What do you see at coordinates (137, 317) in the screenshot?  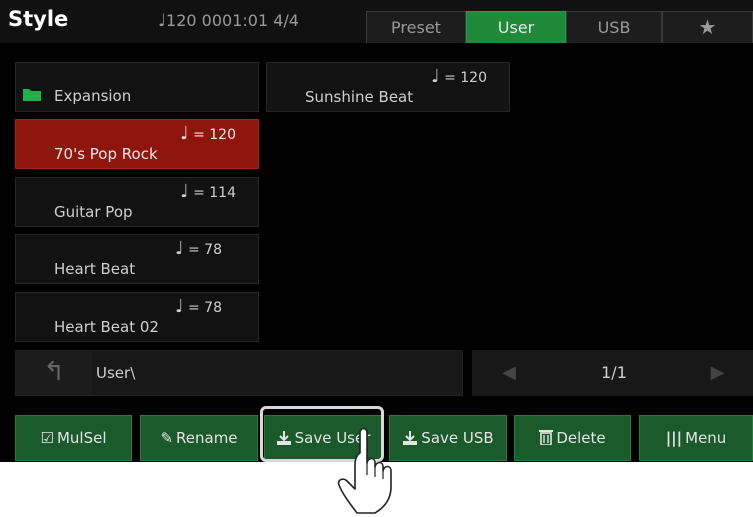 I see `list-item-heart-beat-02: ♩ = 78 Heart Beat 02` at bounding box center [137, 317].